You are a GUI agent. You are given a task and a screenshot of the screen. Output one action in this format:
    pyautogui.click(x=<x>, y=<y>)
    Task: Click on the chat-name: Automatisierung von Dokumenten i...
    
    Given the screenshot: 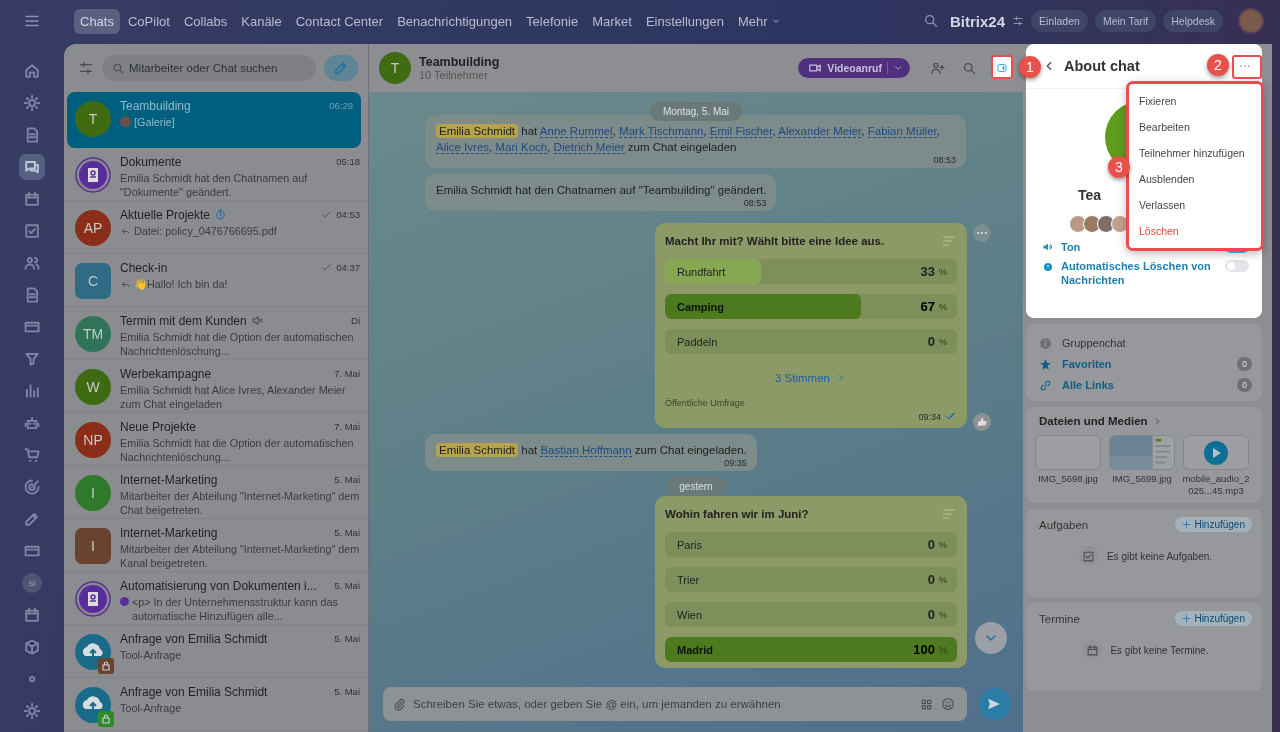 What is the action you would take?
    pyautogui.click(x=218, y=585)
    